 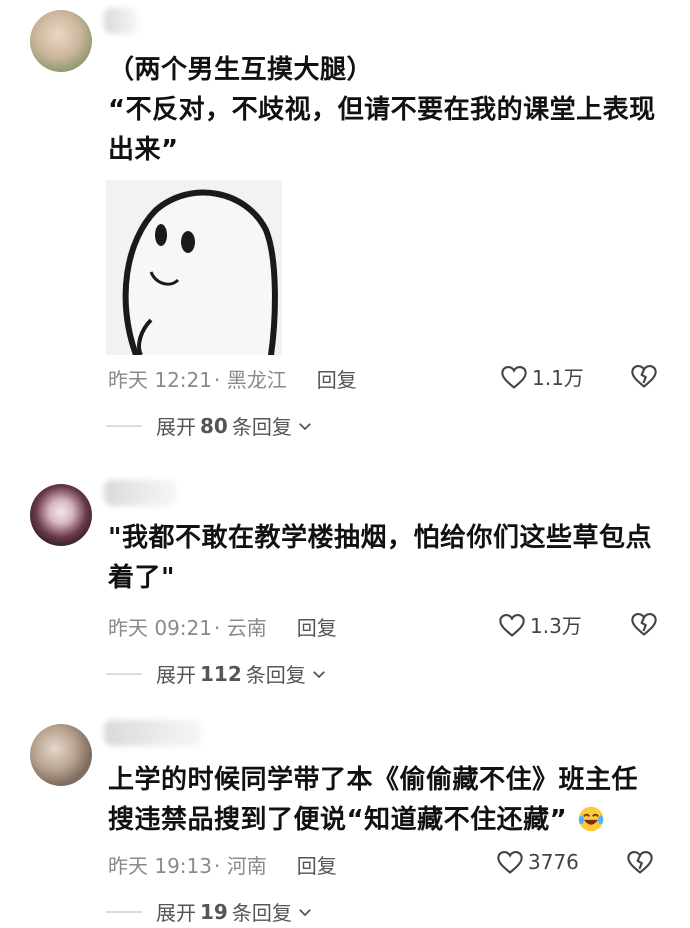 What do you see at coordinates (240, 628) in the screenshot?
I see `comment-location: · 云南` at bounding box center [240, 628].